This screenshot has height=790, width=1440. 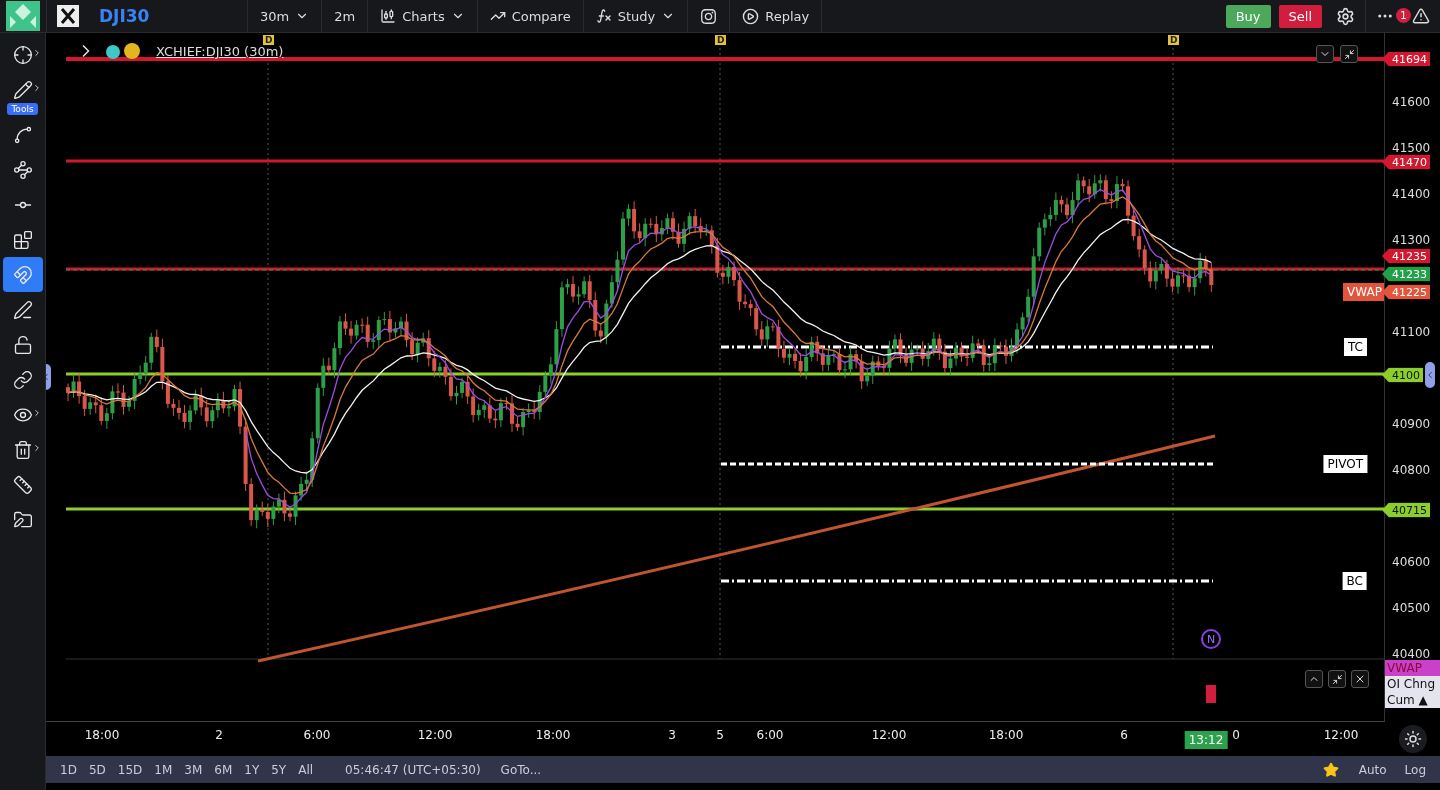 I want to click on price-tag: 41225, so click(x=1406, y=292).